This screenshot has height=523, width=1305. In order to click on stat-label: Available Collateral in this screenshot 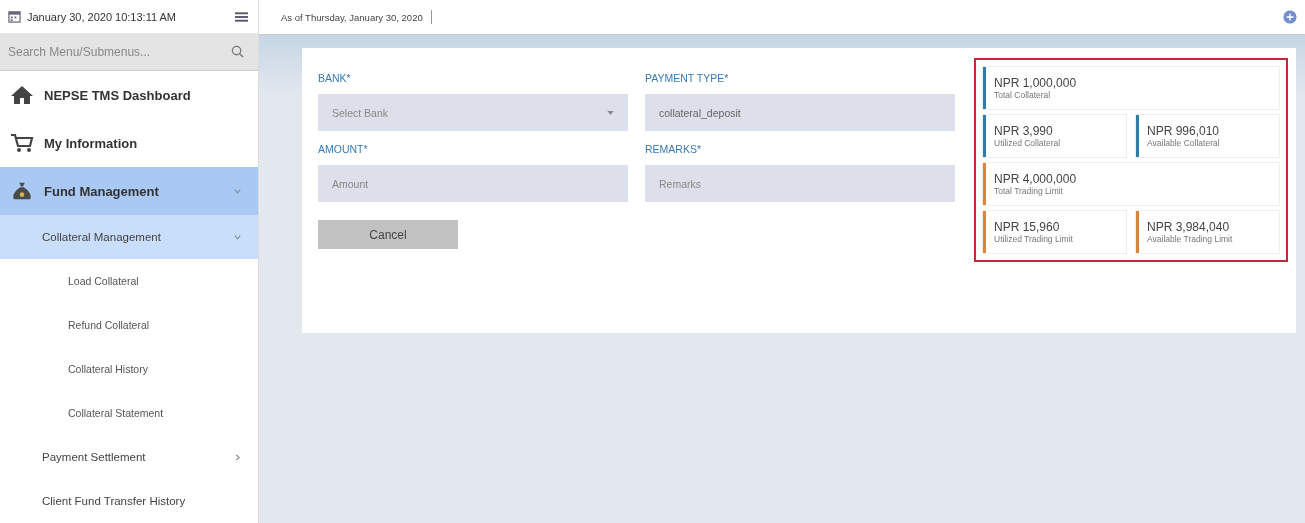, I will do `click(1183, 143)`.